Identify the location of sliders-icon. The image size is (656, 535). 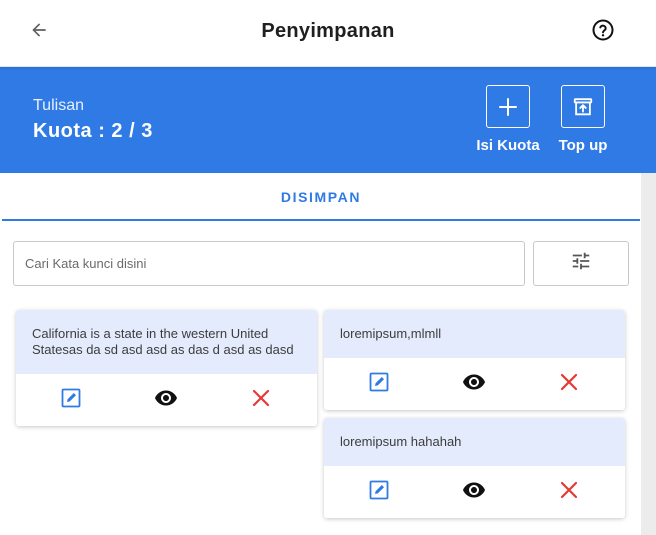
(581, 263).